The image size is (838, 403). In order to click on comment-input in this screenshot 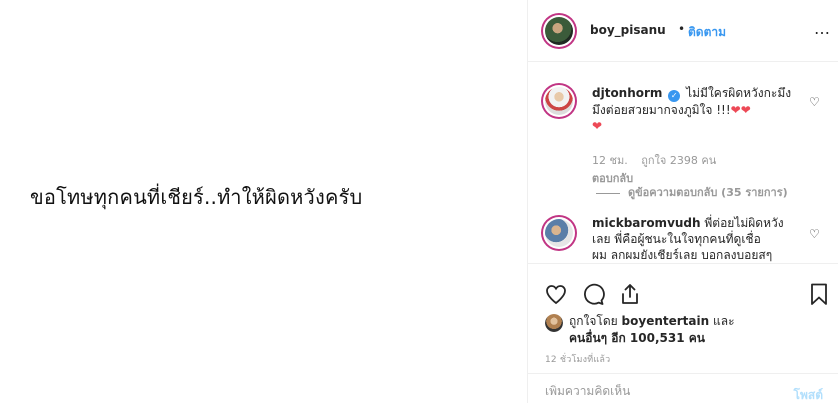, I will do `click(660, 391)`.